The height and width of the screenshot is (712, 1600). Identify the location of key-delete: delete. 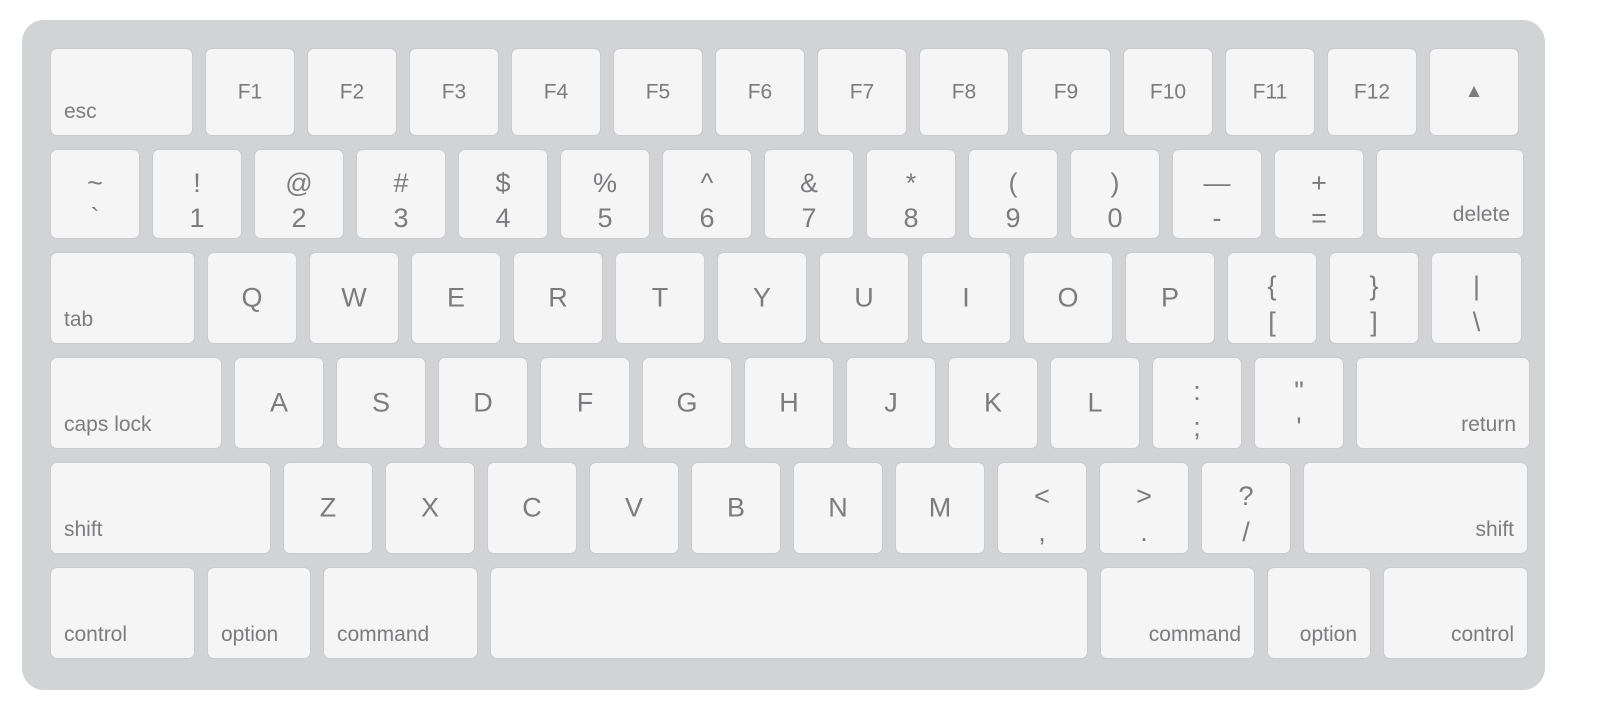
(1450, 194).